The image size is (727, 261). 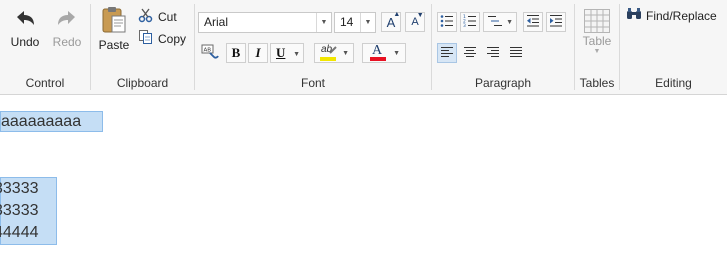 I want to click on align-right-button, so click(x=493, y=53).